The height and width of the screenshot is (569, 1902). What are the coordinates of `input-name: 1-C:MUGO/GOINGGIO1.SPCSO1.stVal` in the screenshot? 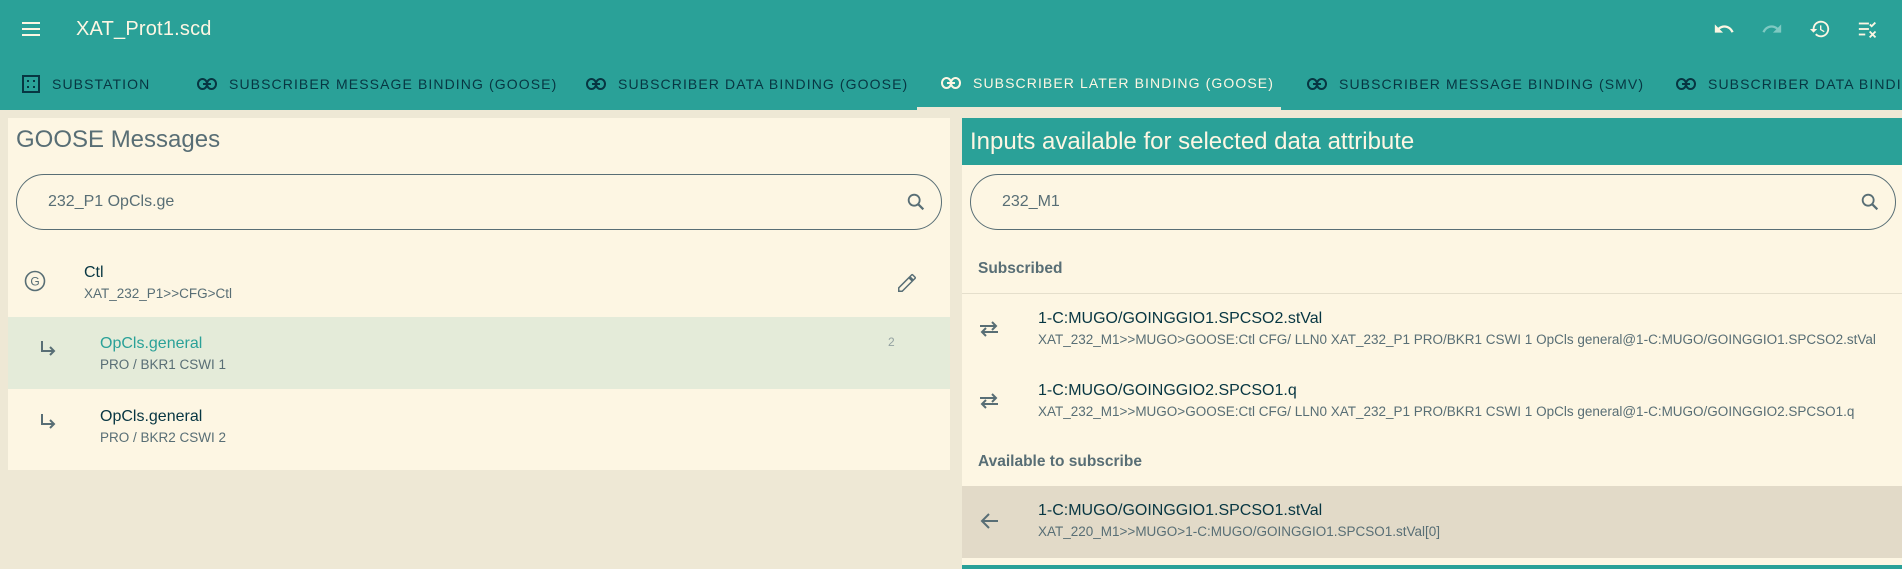 It's located at (1180, 510).